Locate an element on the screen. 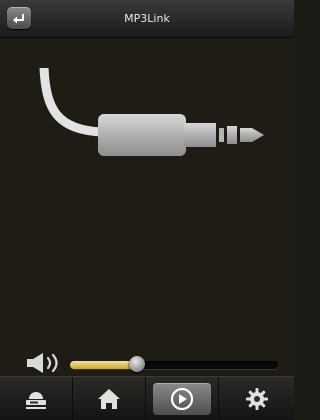  device-icon is located at coordinates (36, 400).